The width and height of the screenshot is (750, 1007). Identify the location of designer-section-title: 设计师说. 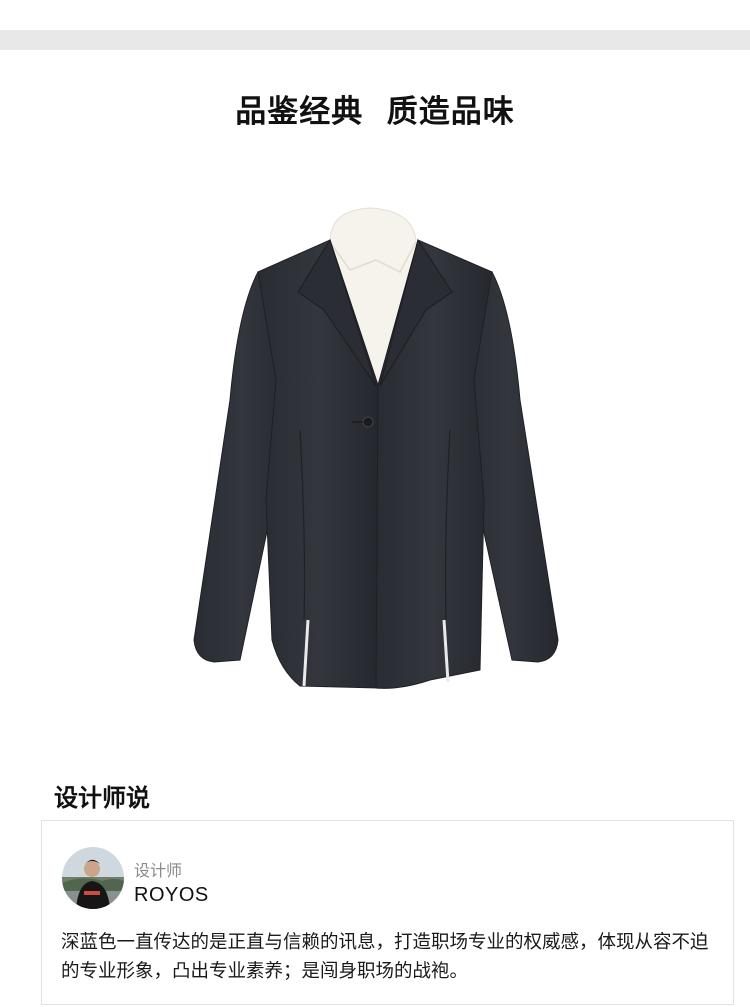
(102, 798).